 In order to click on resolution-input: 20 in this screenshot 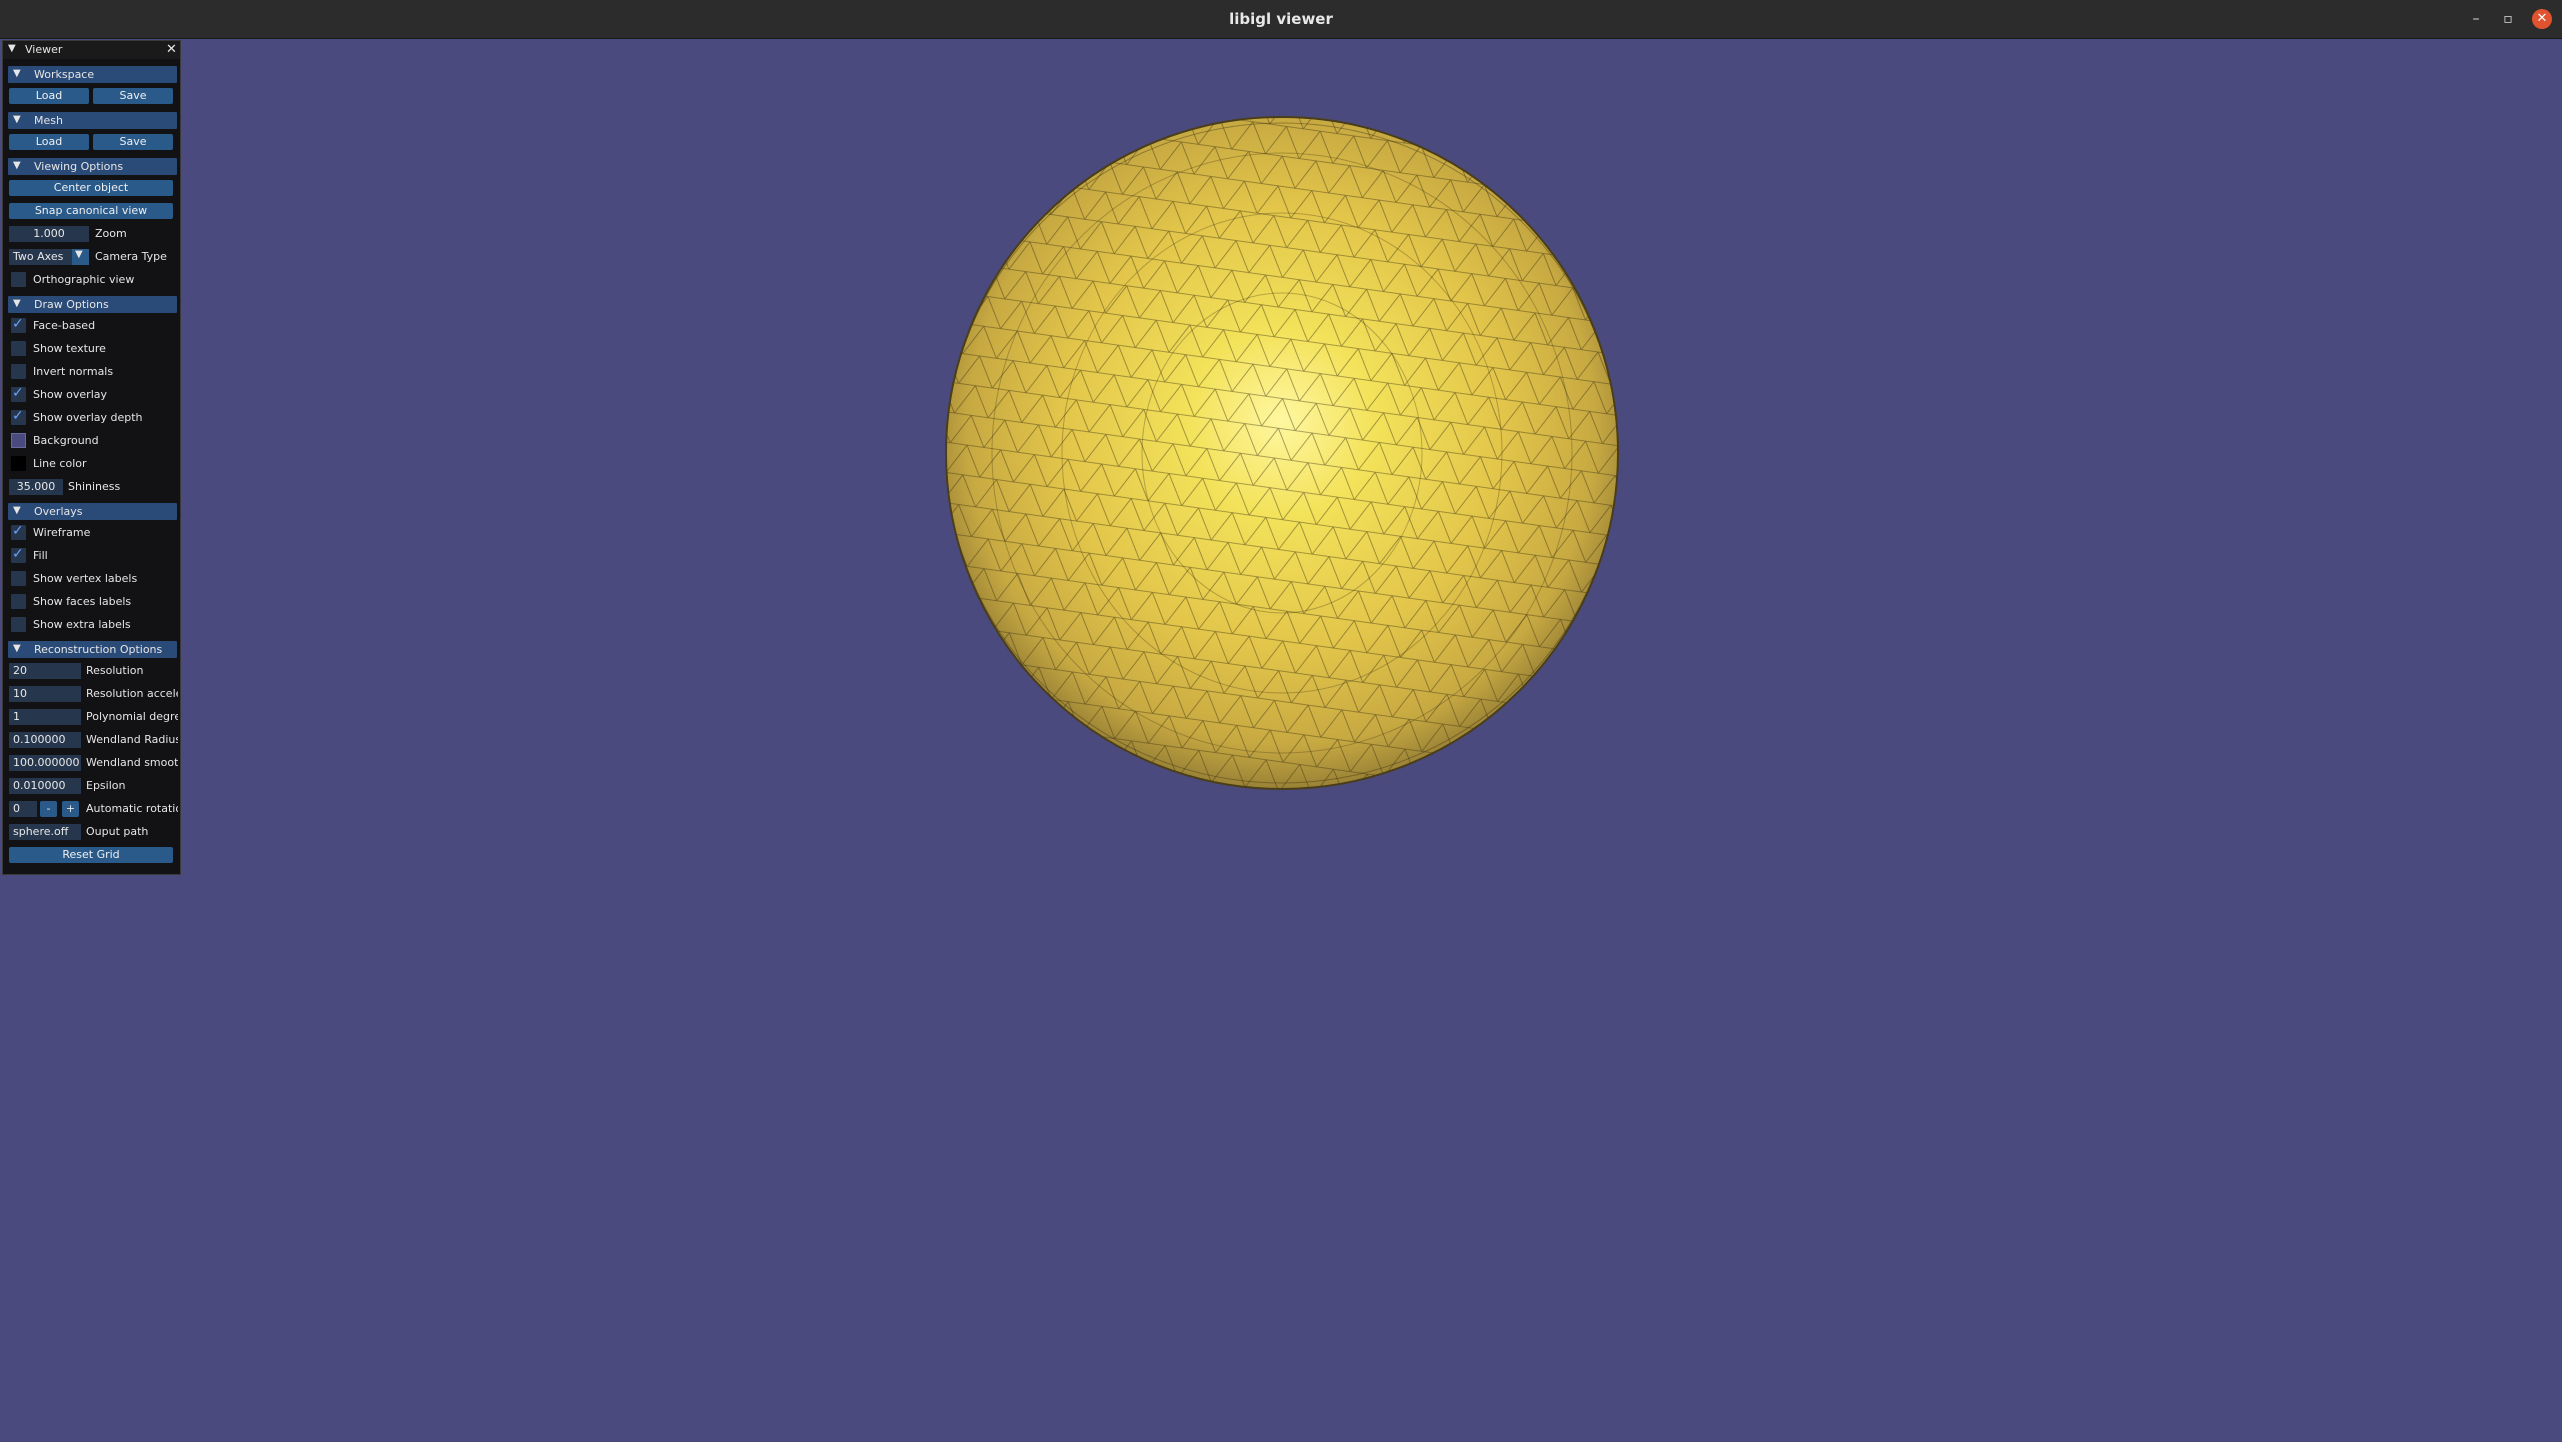, I will do `click(45, 671)`.